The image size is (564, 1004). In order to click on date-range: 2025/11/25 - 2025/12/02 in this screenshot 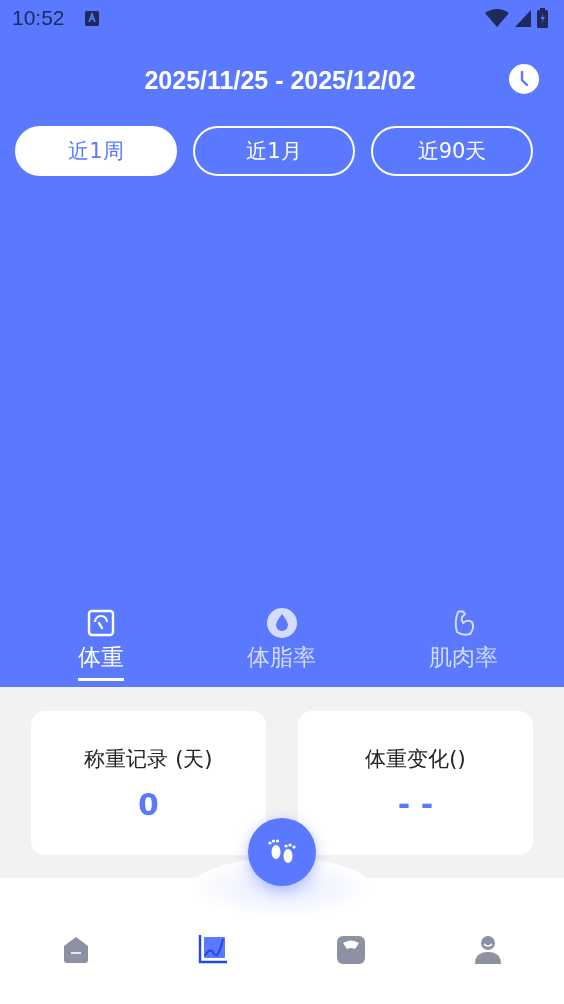, I will do `click(280, 80)`.